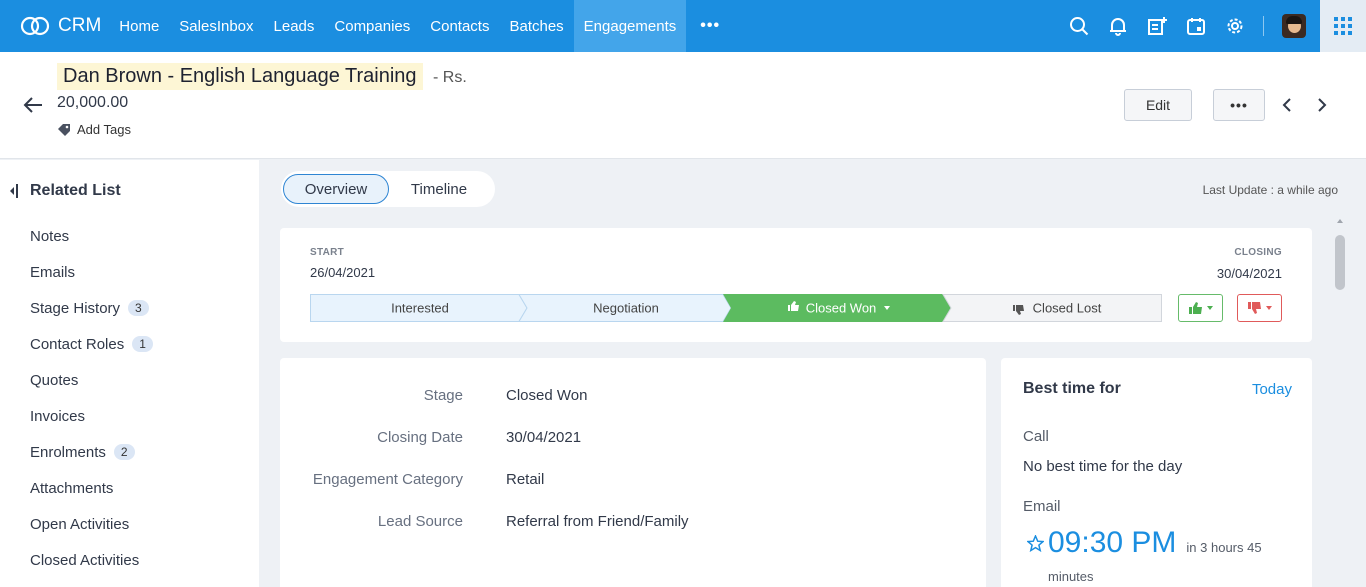 The height and width of the screenshot is (587, 1366). Describe the element at coordinates (387, 479) in the screenshot. I see `field-label: Engagement Category` at that location.